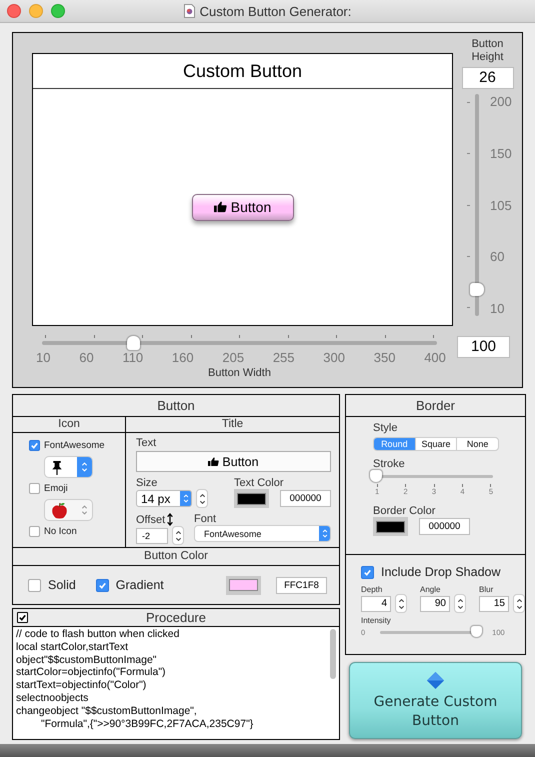 The image size is (535, 757). I want to click on tick-label: 350, so click(385, 357).